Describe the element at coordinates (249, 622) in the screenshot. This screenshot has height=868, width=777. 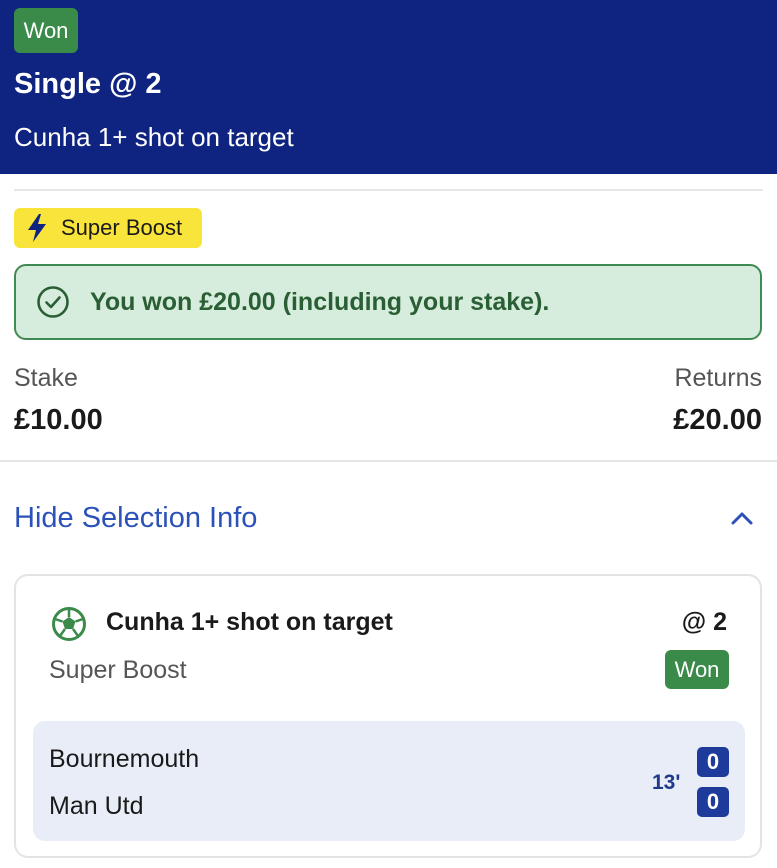
I see `selection-name: Cunha 1+ shot on target` at that location.